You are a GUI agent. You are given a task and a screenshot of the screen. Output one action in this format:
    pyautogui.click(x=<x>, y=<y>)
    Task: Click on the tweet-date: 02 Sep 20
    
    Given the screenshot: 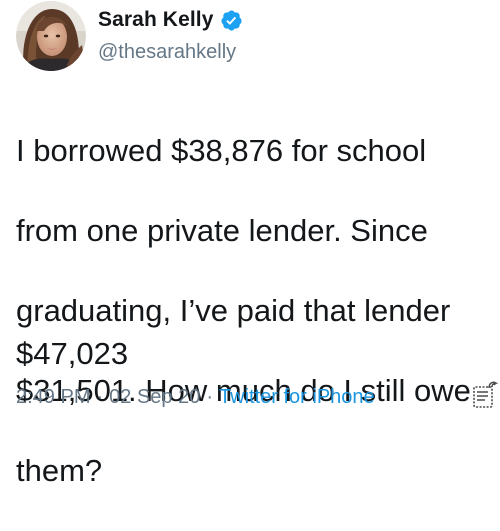 What is the action you would take?
    pyautogui.click(x=154, y=397)
    